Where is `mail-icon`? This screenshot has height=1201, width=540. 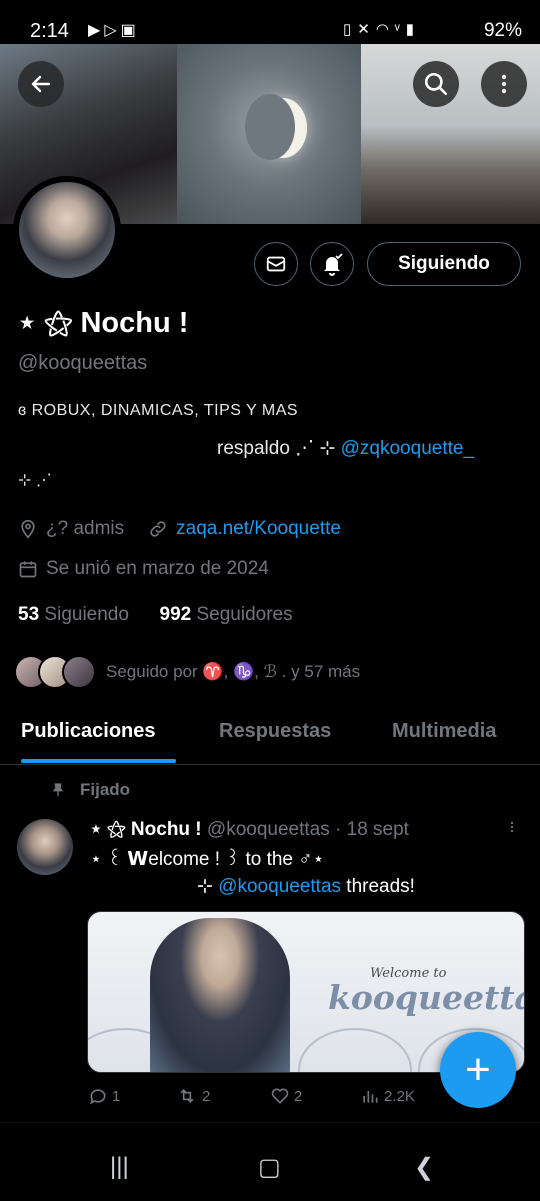 mail-icon is located at coordinates (276, 264).